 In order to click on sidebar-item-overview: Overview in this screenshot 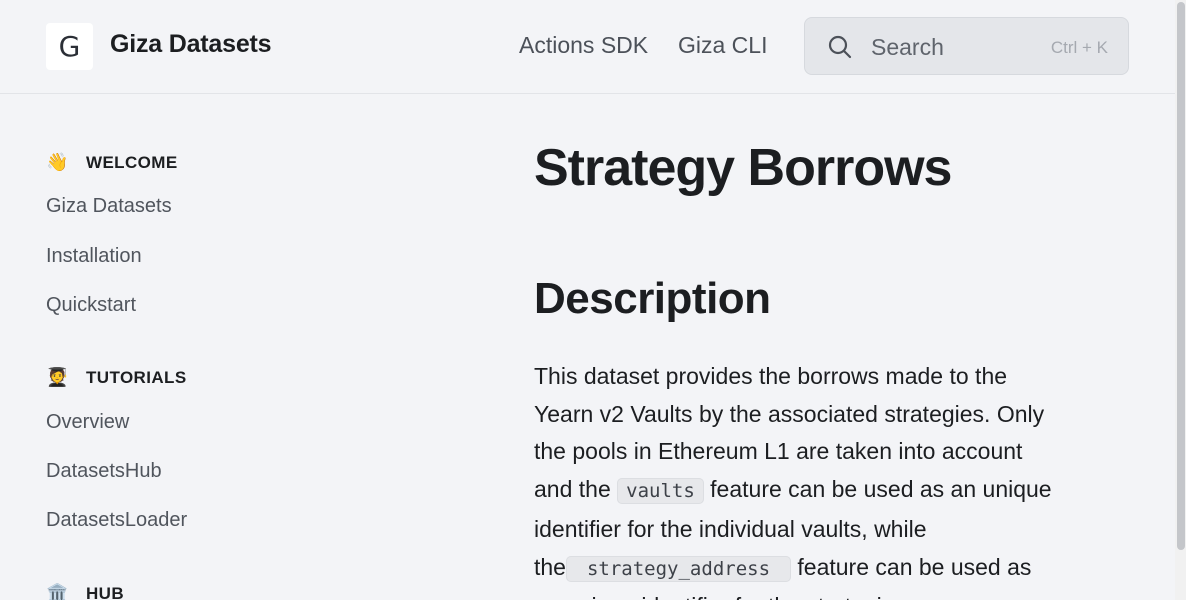, I will do `click(87, 422)`.